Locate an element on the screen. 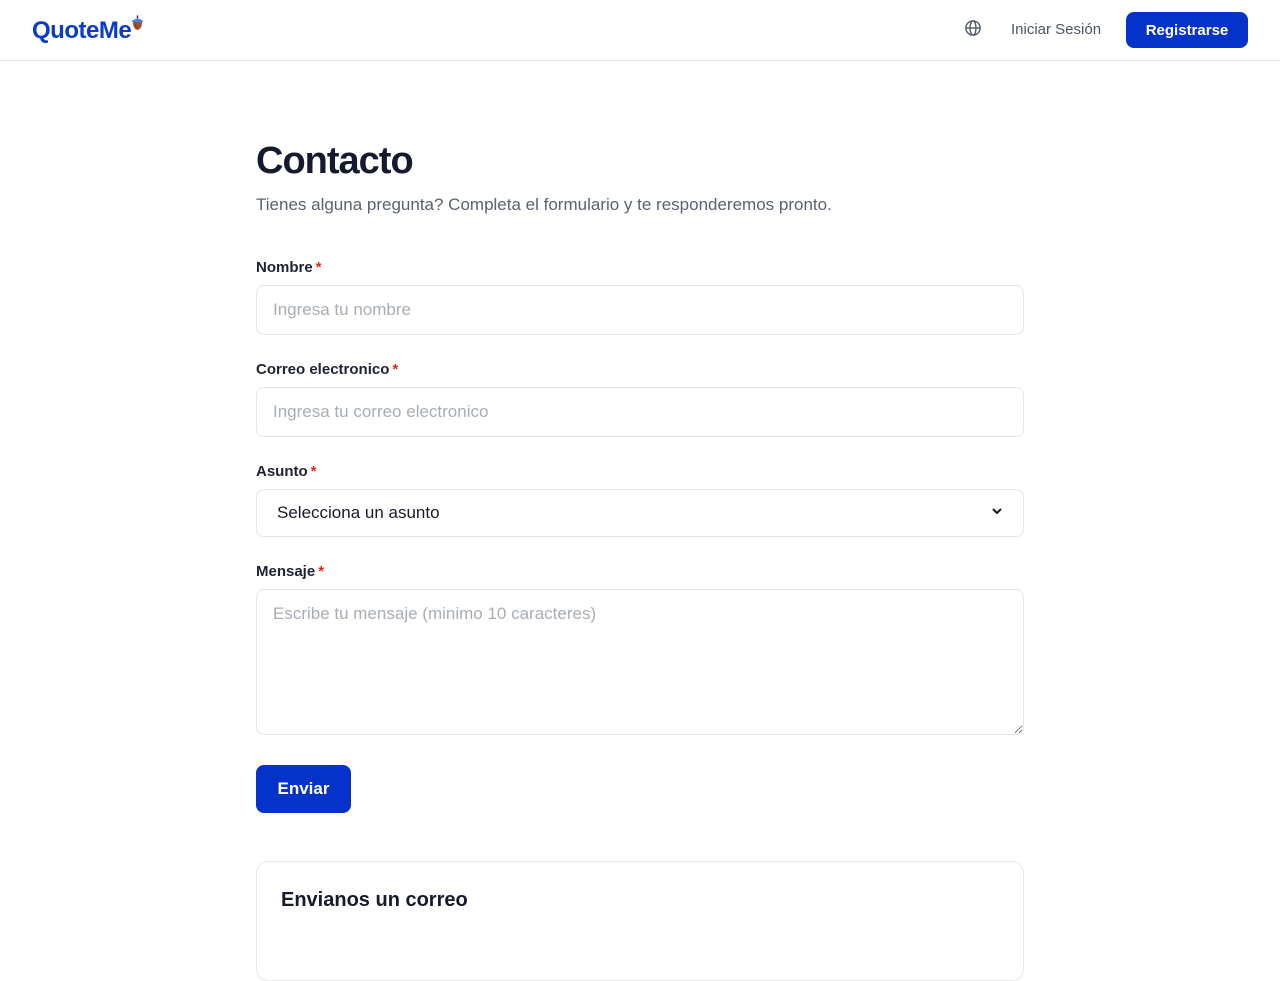 The image size is (1280, 981). subject-label: Asunto * is located at coordinates (286, 472).